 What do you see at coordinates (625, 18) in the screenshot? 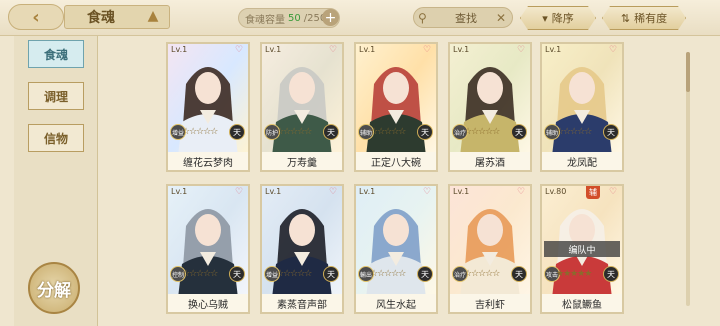
I see `sort-arrows-icon: ⇅` at bounding box center [625, 18].